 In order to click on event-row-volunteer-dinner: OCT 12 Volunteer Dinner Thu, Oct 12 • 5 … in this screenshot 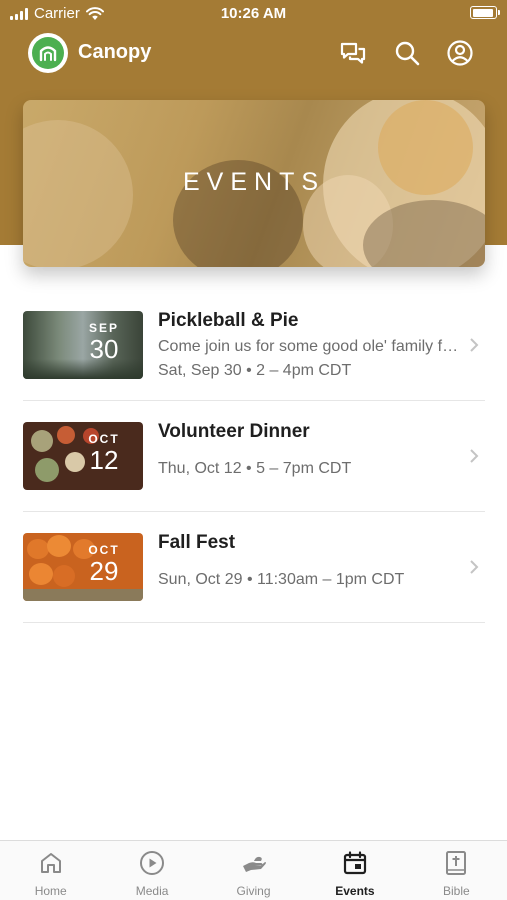, I will do `click(254, 456)`.